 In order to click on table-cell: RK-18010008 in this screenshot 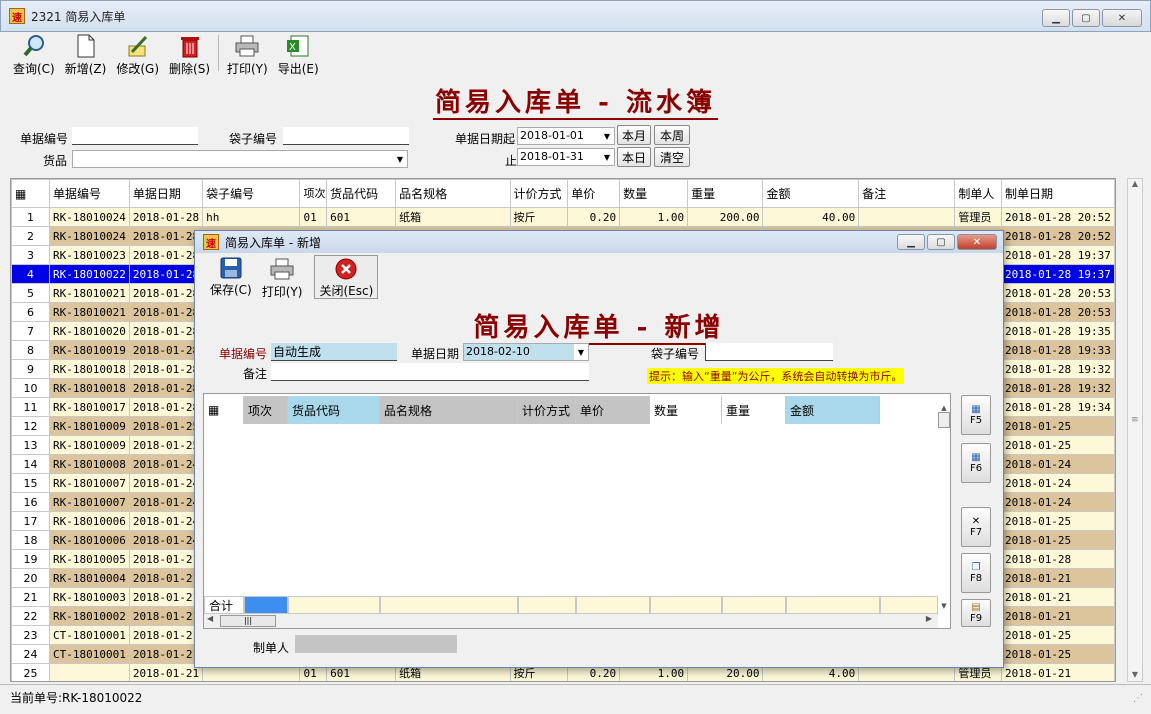, I will do `click(89, 464)`.